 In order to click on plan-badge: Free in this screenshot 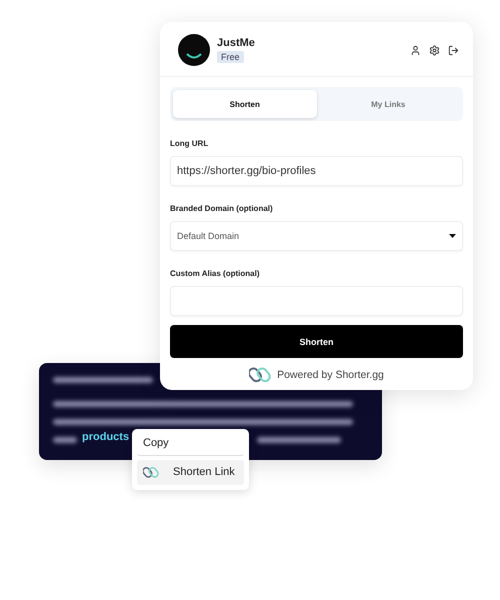, I will do `click(230, 57)`.